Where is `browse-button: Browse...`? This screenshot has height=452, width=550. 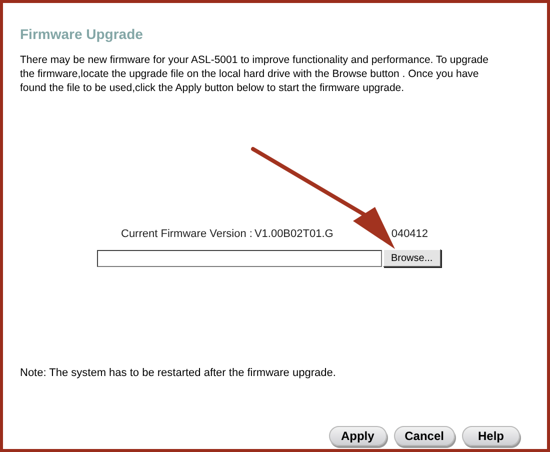 browse-button: Browse... is located at coordinates (412, 258).